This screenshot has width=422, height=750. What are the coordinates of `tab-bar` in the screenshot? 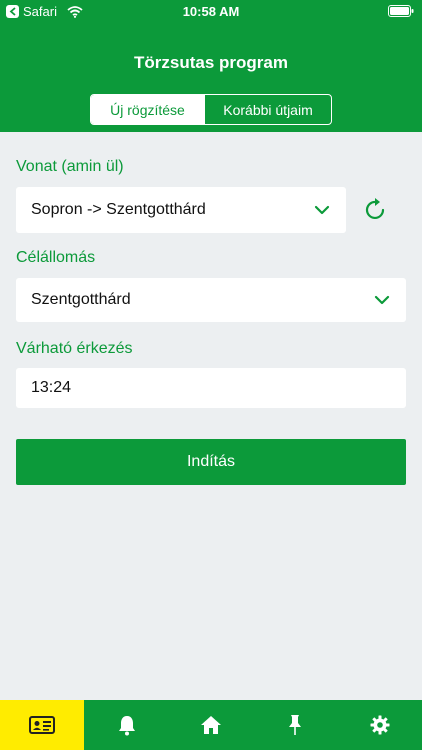 It's located at (211, 725).